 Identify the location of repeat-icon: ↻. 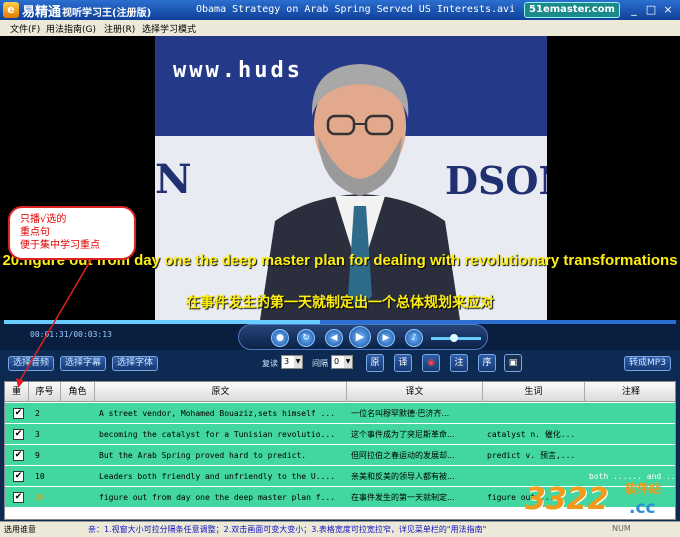
(306, 338).